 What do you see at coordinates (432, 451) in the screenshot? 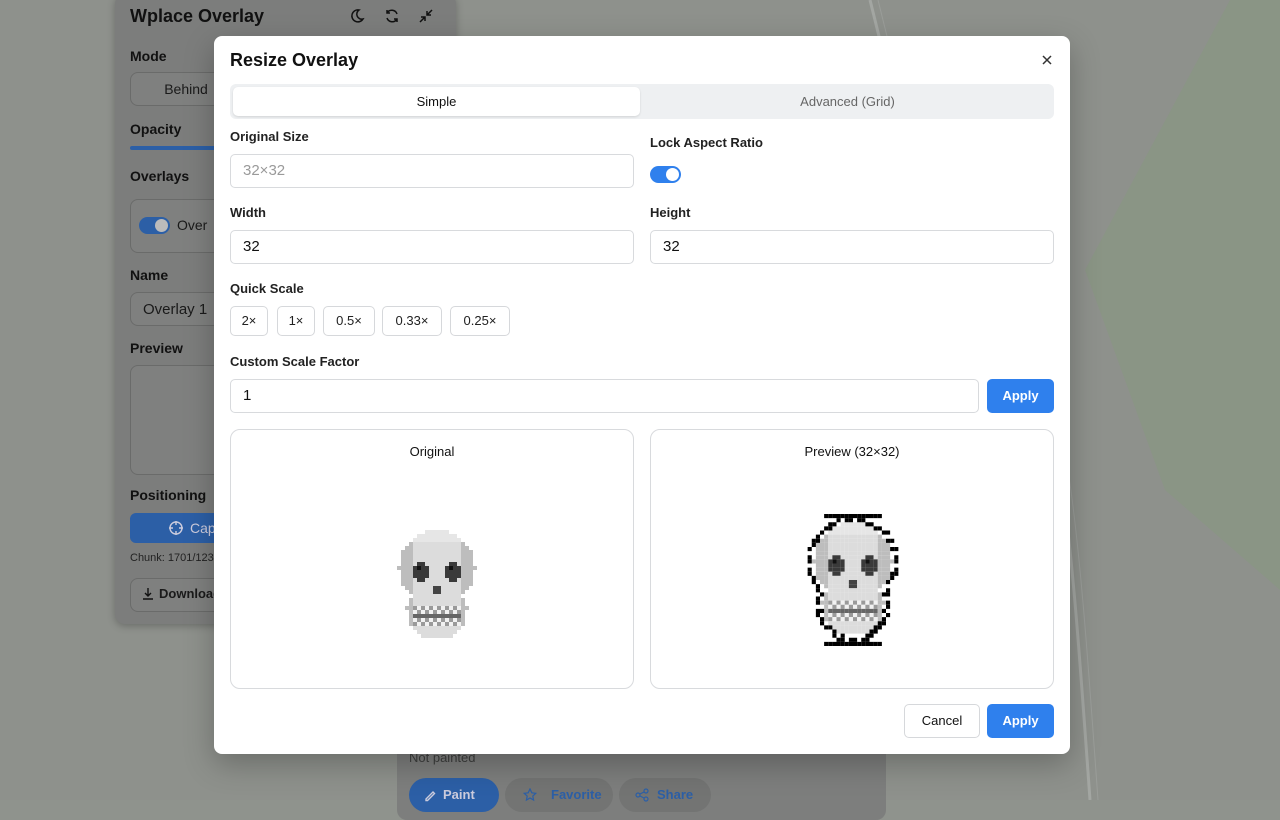
I see `original-label: Original` at bounding box center [432, 451].